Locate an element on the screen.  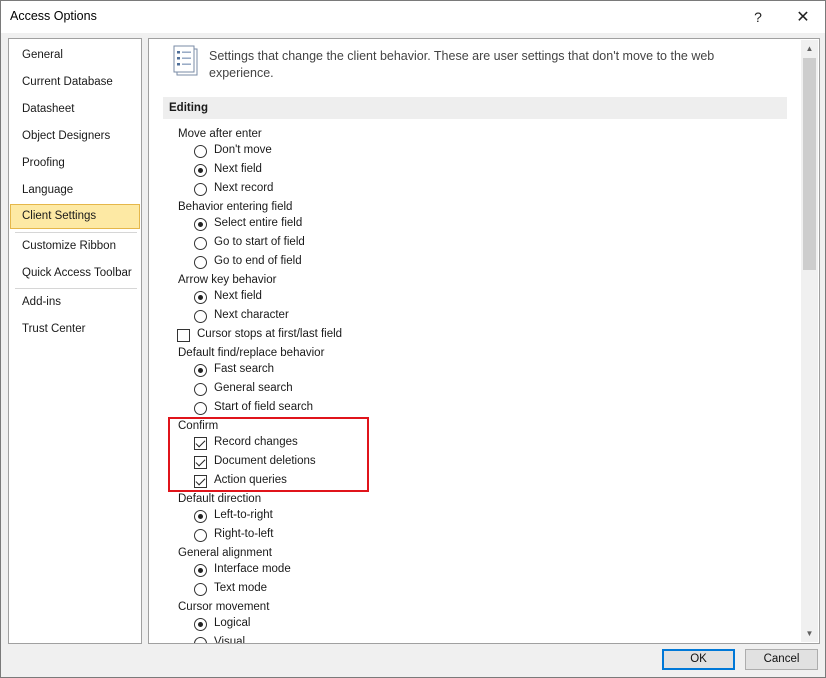
scroll-up-arrow-icon: ▲ is located at coordinates (809, 48).